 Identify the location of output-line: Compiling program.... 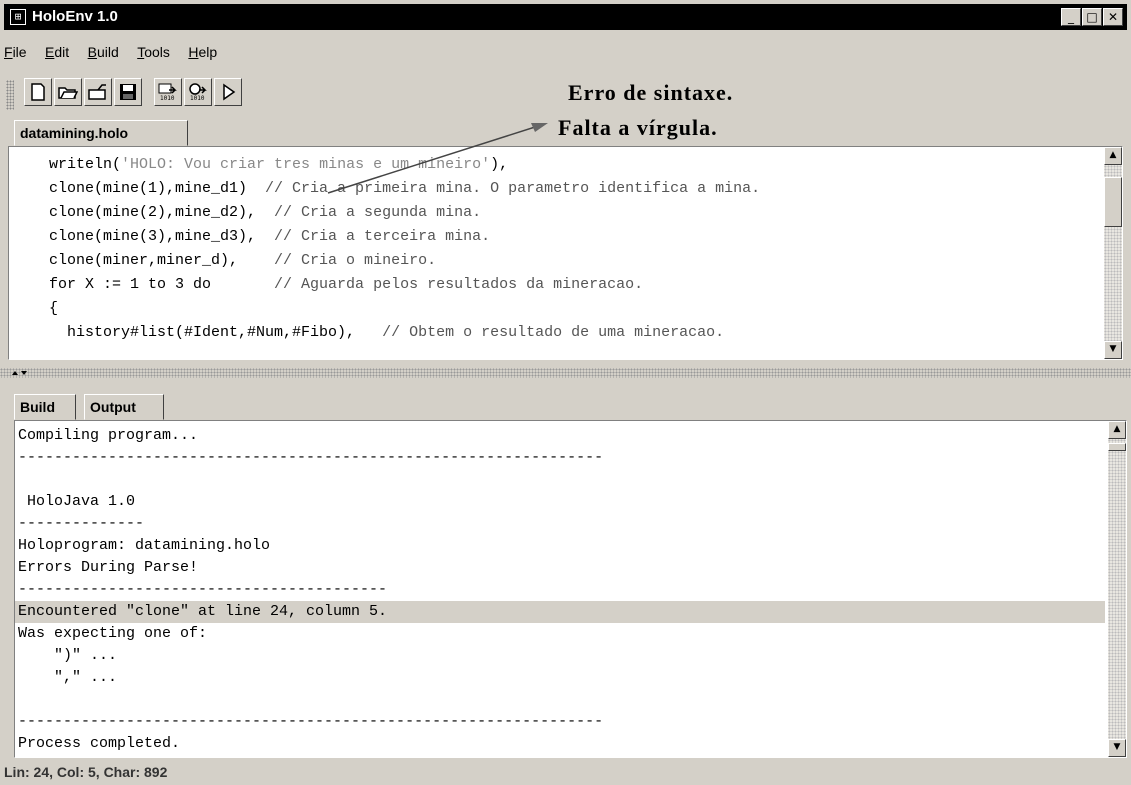
(560, 436).